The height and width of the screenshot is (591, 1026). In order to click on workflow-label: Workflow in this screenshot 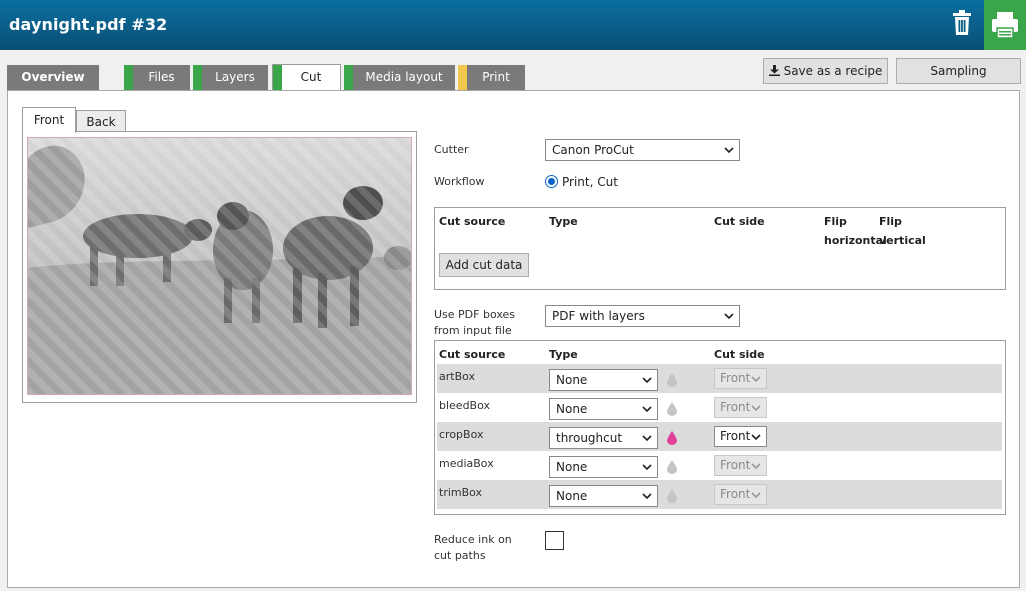, I will do `click(459, 181)`.